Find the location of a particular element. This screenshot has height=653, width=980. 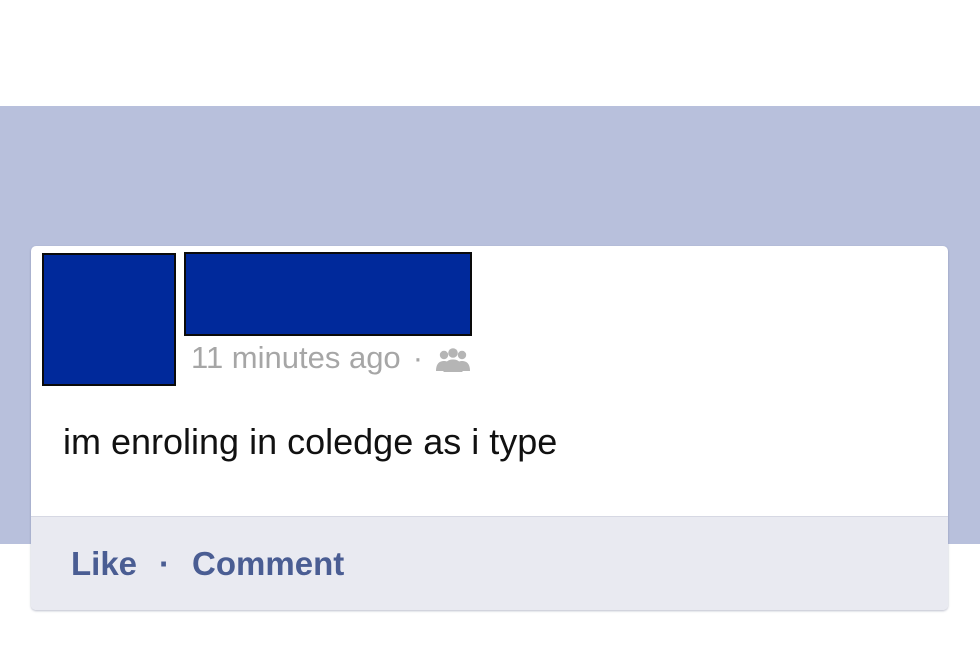

avatar-redacted is located at coordinates (109, 319).